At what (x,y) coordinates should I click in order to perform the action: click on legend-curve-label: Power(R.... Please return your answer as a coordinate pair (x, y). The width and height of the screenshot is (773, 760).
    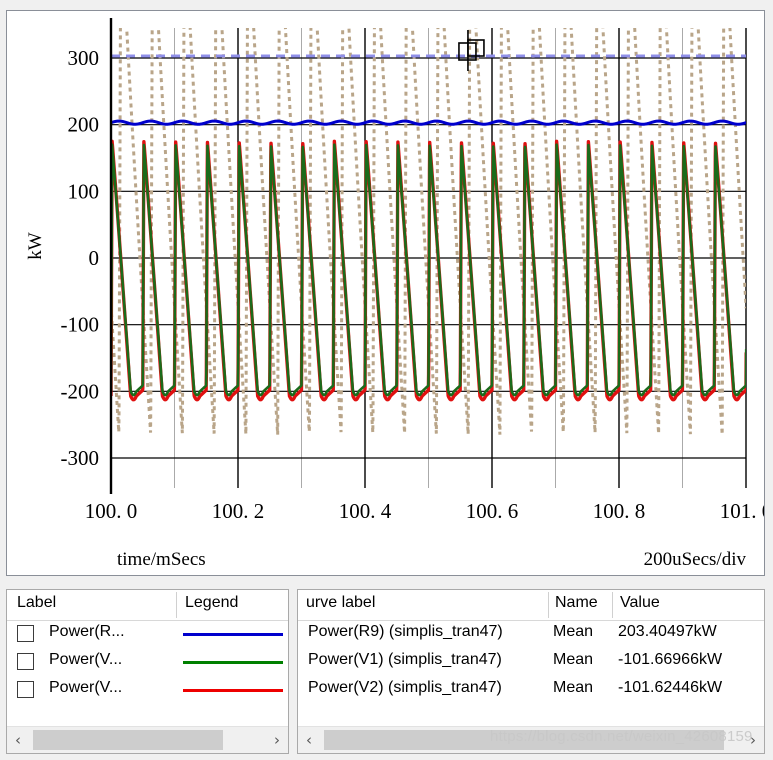
    Looking at the image, I should click on (87, 631).